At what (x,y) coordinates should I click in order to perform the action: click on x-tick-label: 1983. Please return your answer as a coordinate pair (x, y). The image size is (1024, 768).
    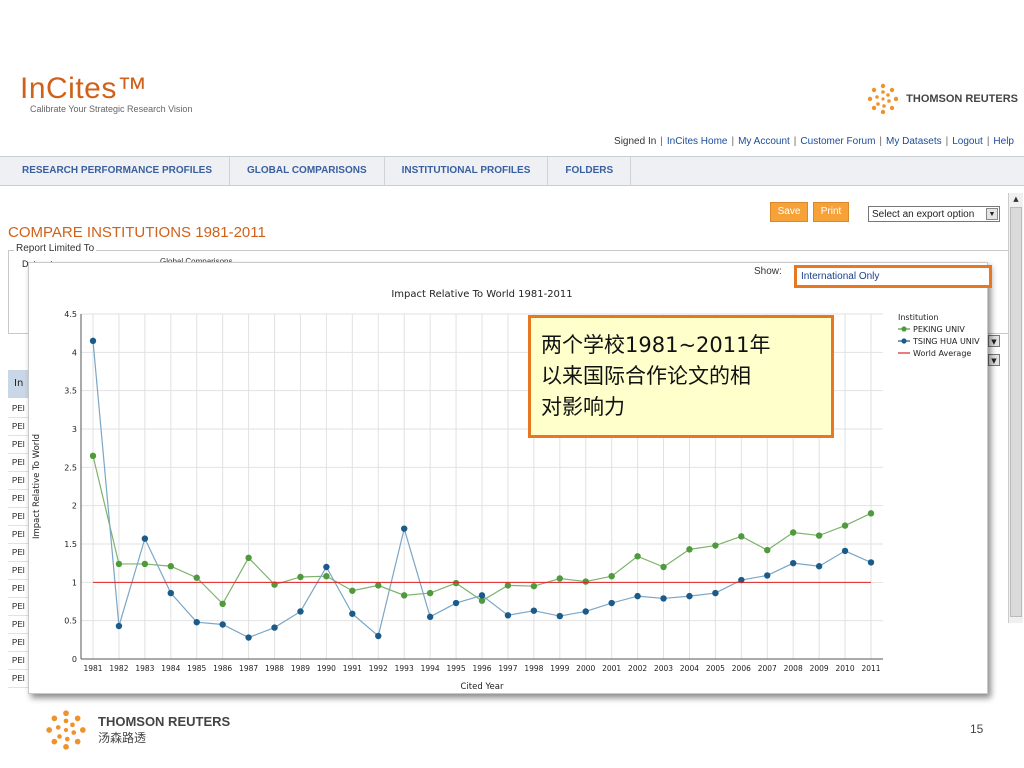
    Looking at the image, I should click on (144, 668).